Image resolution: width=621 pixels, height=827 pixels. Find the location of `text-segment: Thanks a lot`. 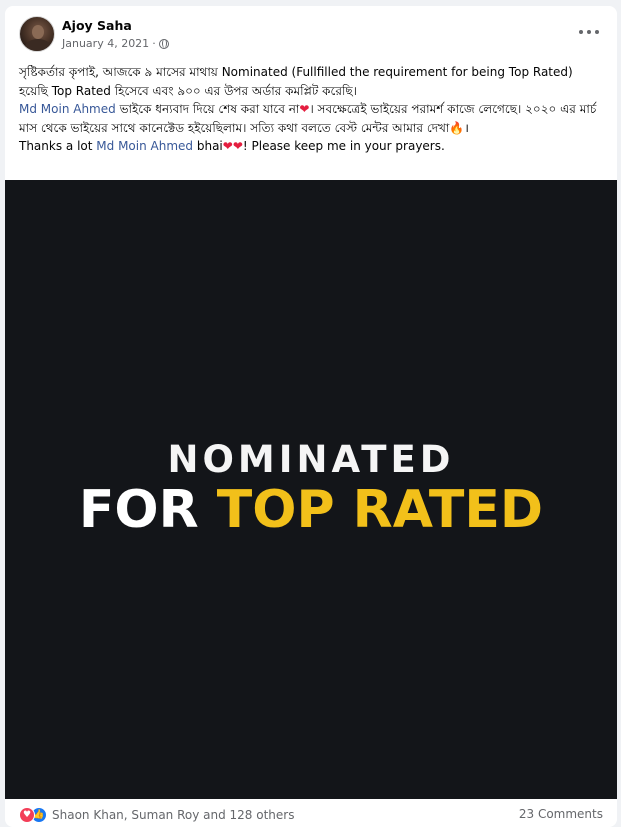

text-segment: Thanks a lot is located at coordinates (58, 146).